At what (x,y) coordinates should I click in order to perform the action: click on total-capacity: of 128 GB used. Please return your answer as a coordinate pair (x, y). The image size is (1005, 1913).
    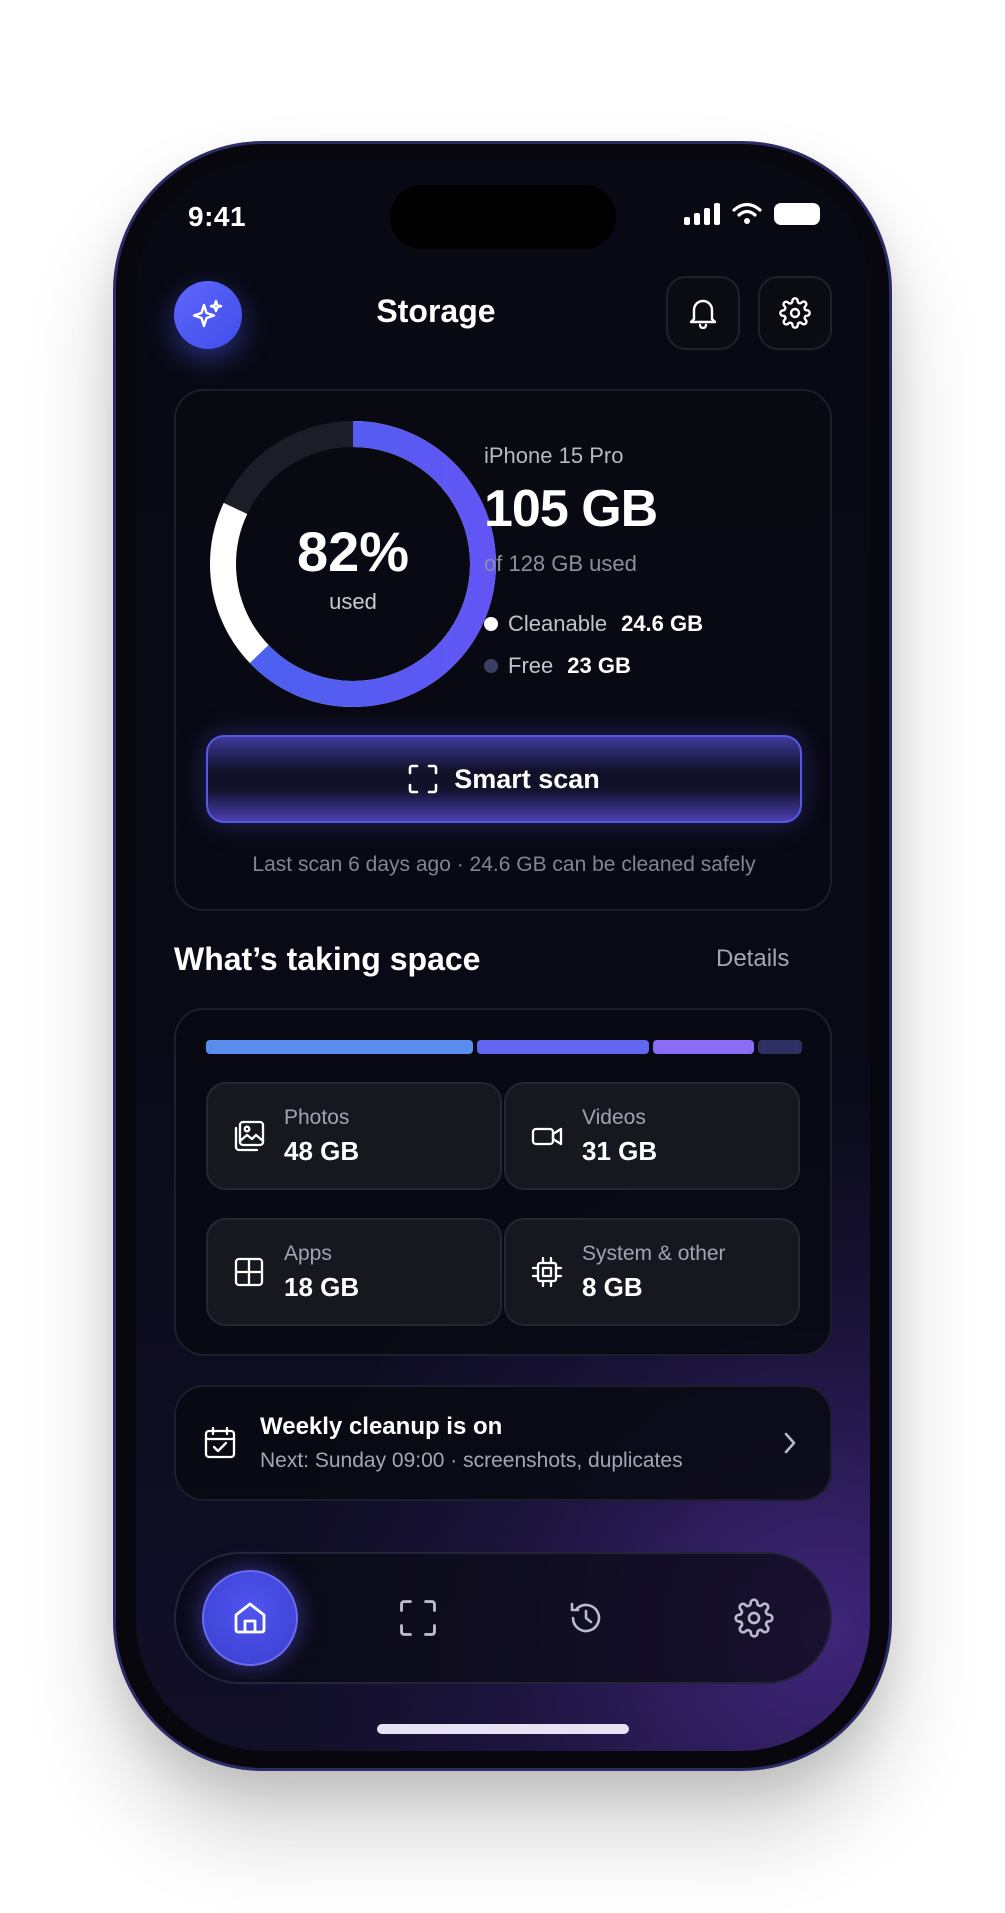
    Looking at the image, I should click on (560, 563).